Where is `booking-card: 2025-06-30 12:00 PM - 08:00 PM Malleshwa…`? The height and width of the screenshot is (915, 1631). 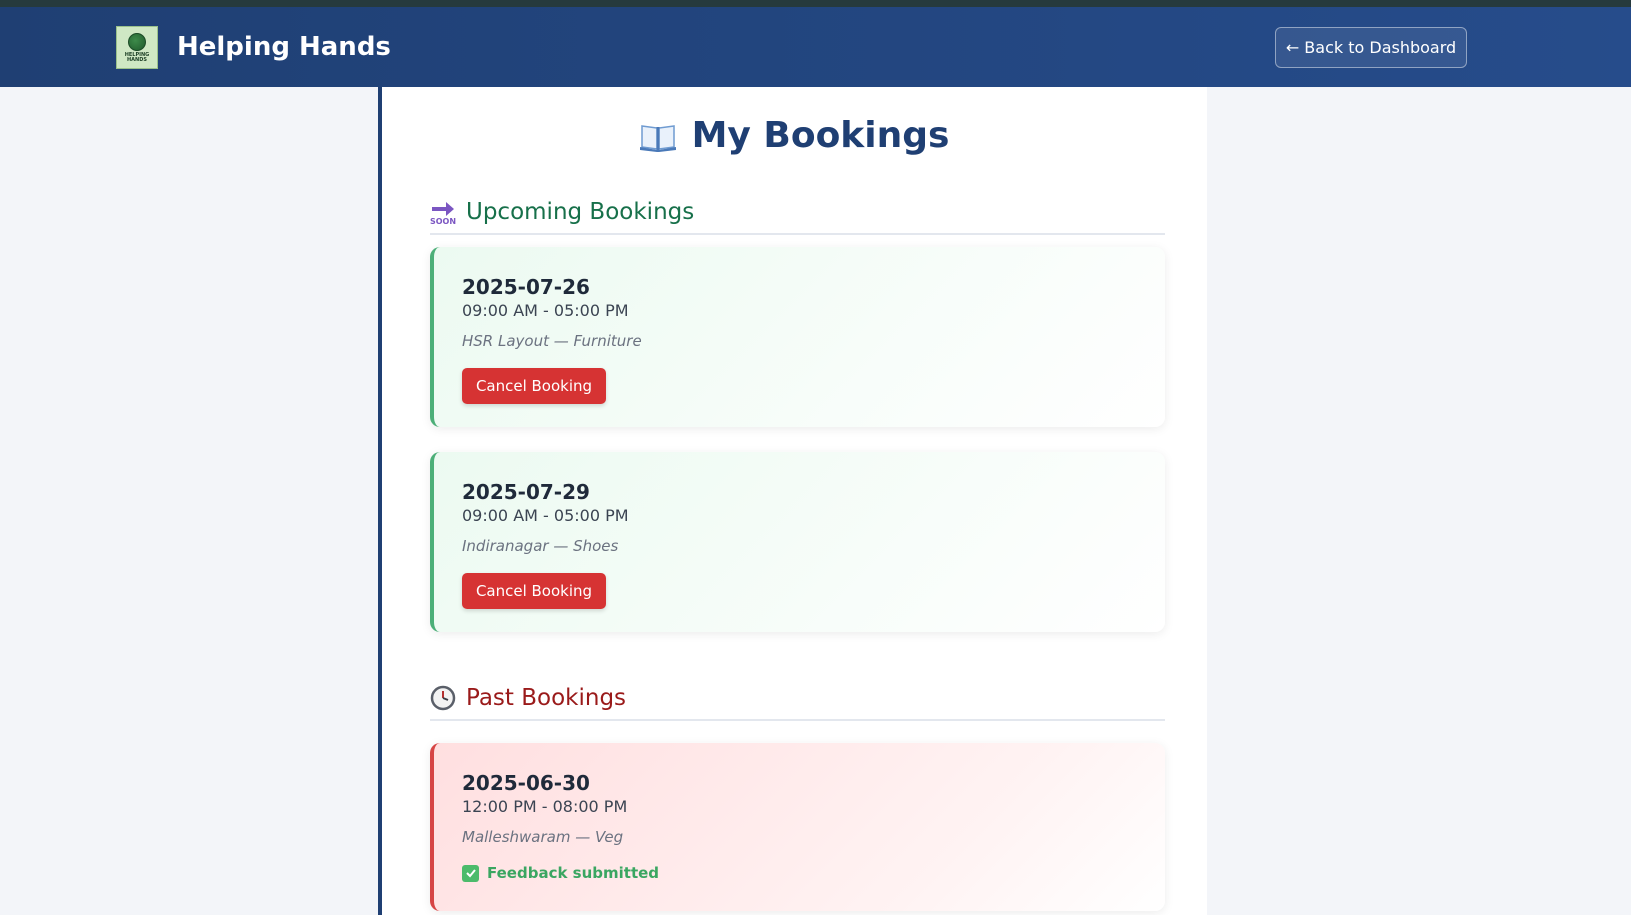 booking-card: 2025-06-30 12:00 PM - 08:00 PM Malleshwa… is located at coordinates (797, 827).